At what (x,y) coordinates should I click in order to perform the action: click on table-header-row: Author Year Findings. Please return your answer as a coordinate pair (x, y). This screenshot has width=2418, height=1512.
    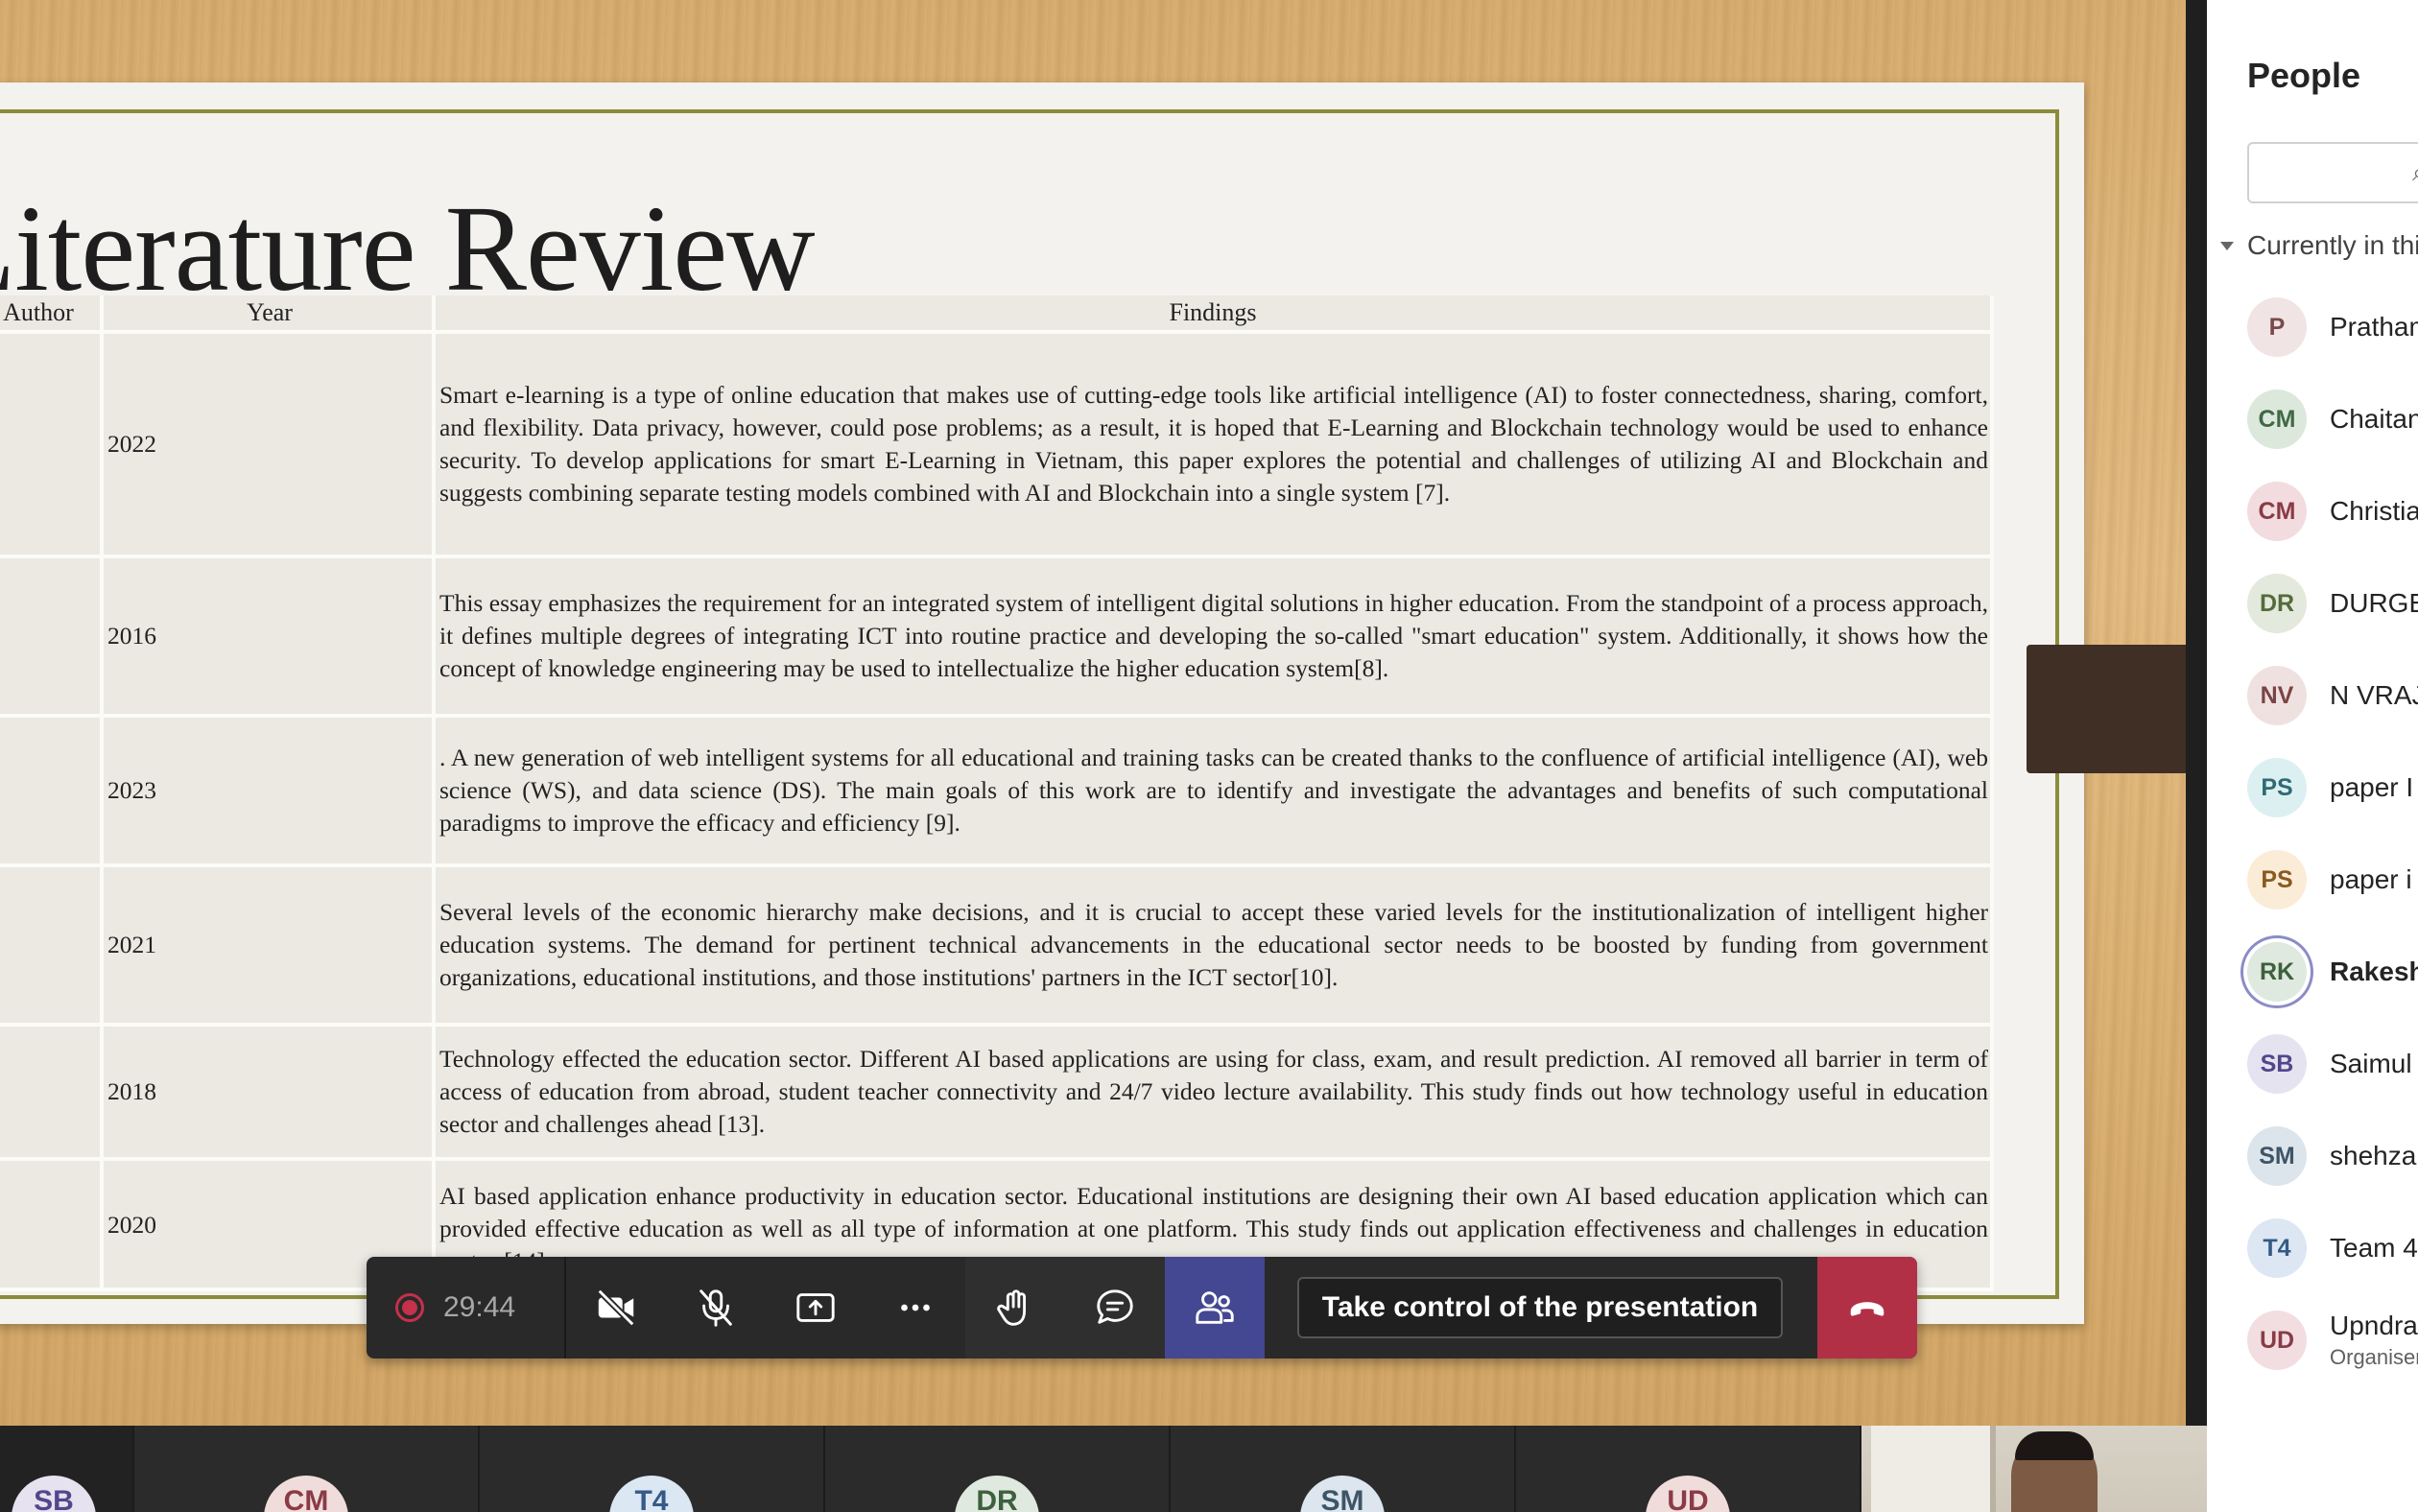
    Looking at the image, I should click on (997, 314).